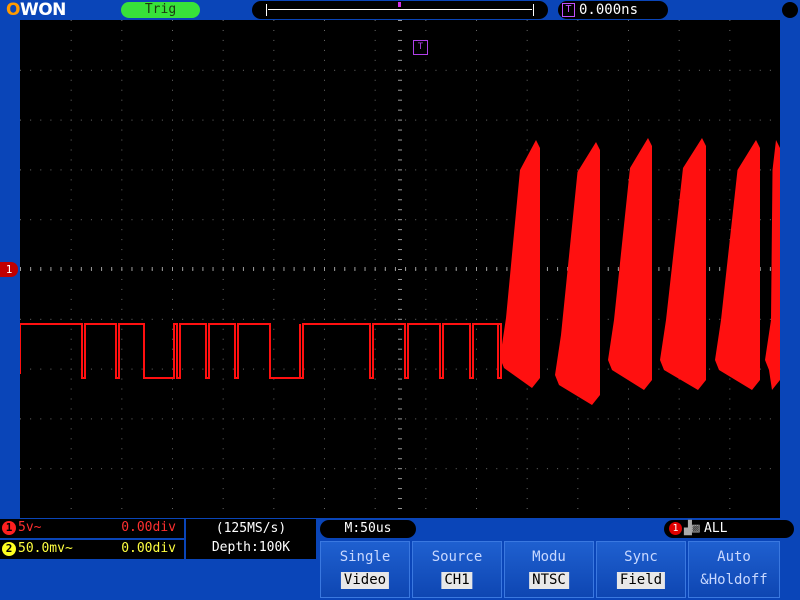  What do you see at coordinates (9, 528) in the screenshot?
I see `ch1-badge: 1` at bounding box center [9, 528].